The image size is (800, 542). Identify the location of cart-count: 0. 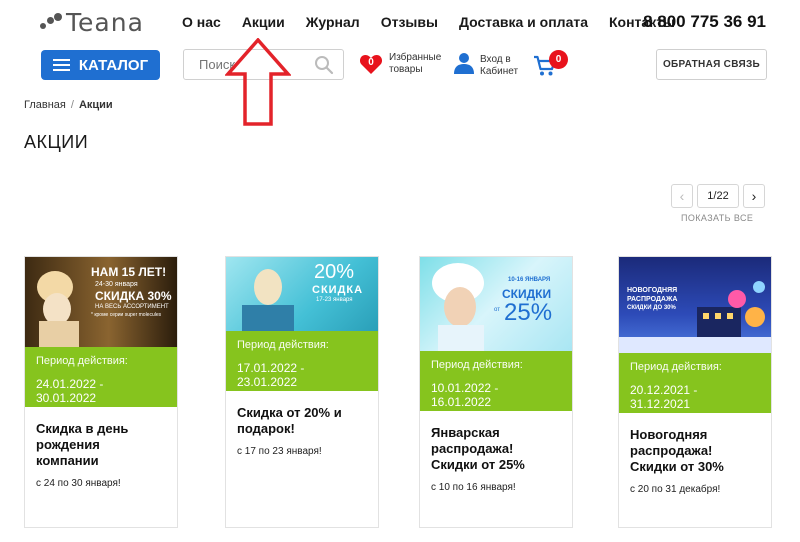
(558, 59).